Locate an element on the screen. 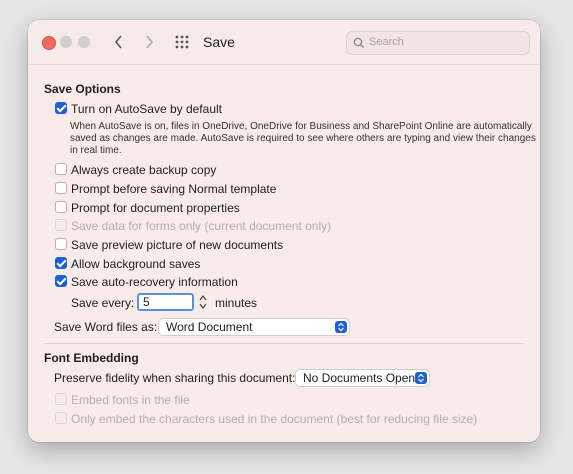  save-every-input: 5 is located at coordinates (165, 302).